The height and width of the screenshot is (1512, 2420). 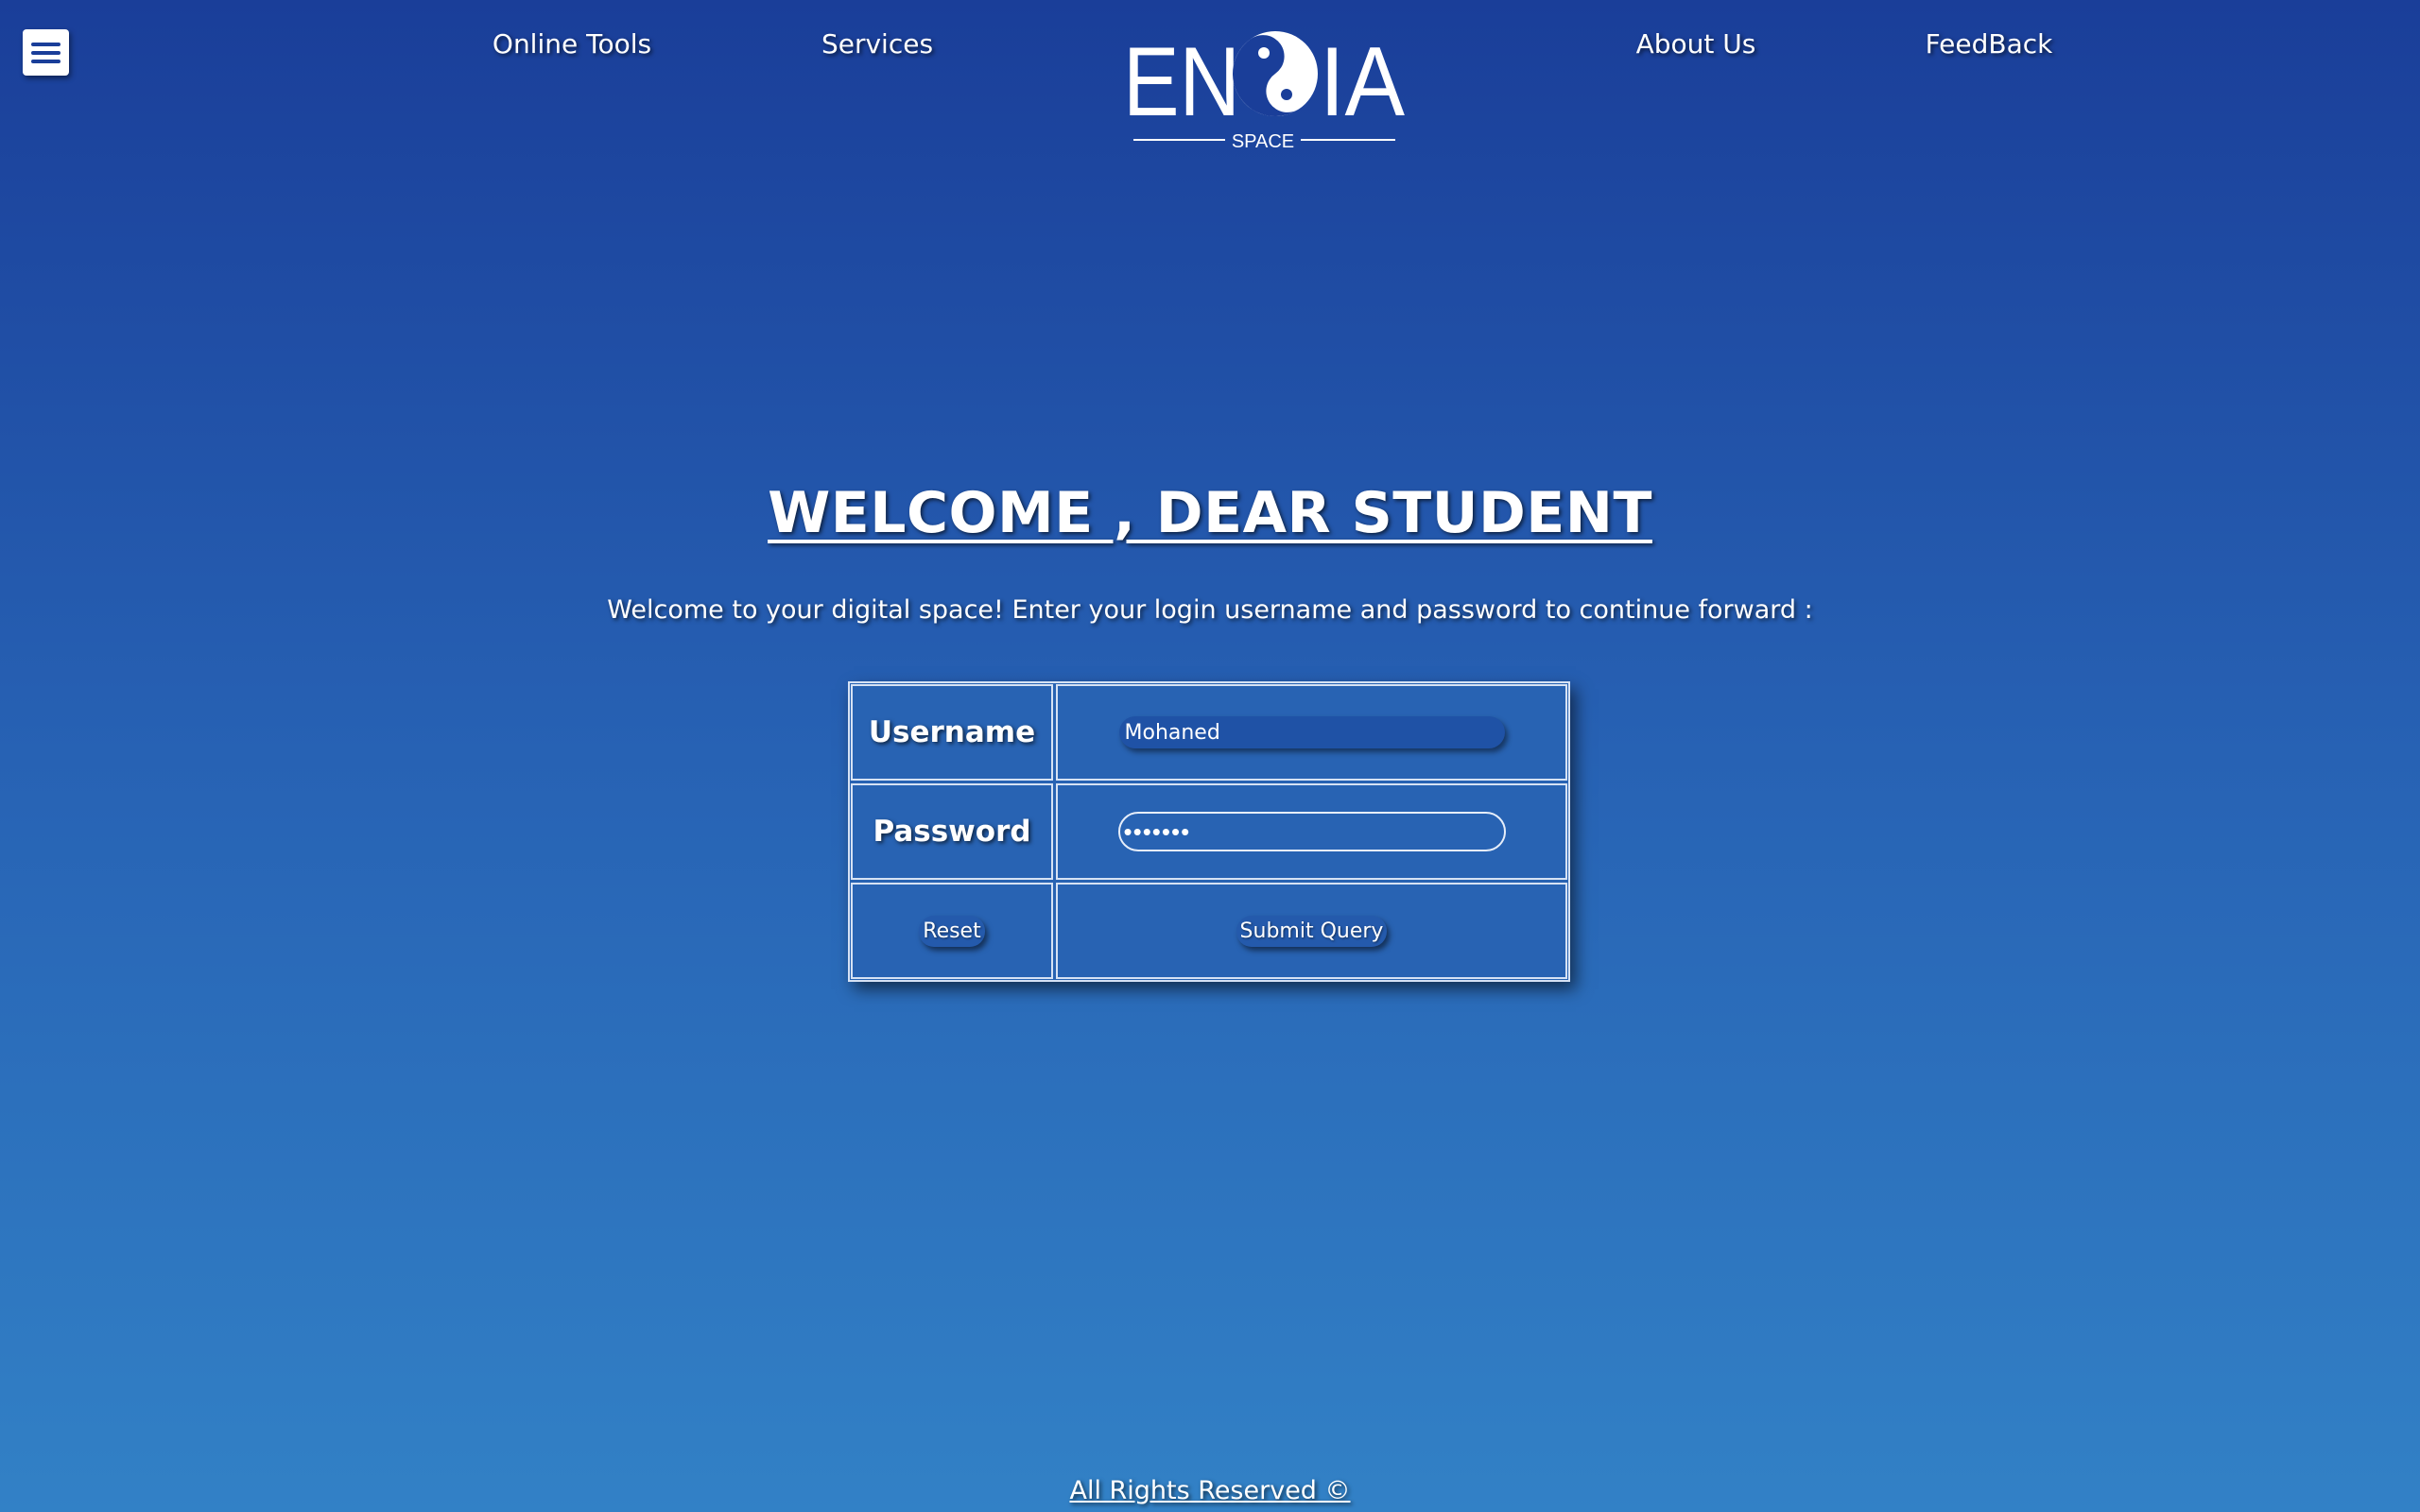 I want to click on reset-button: Reset, so click(x=952, y=931).